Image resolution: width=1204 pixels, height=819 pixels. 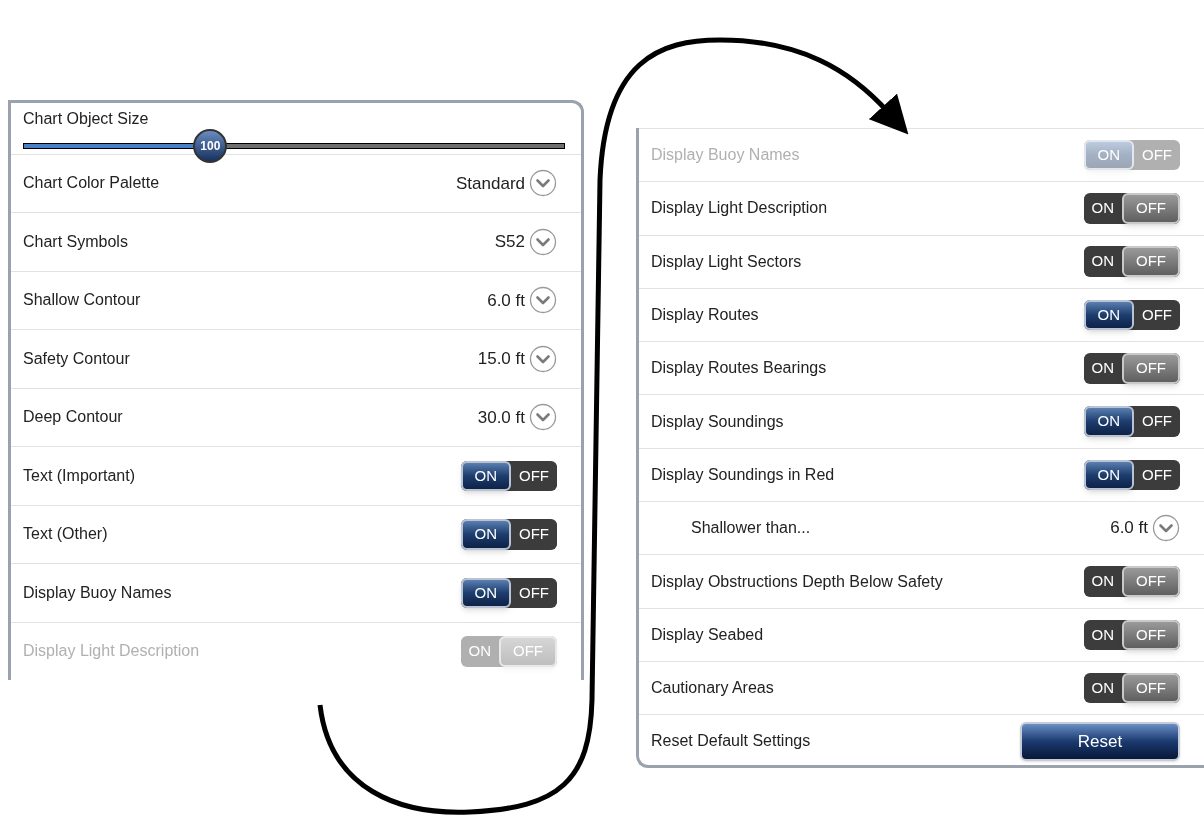 I want to click on setting-value: S52, so click(x=509, y=242).